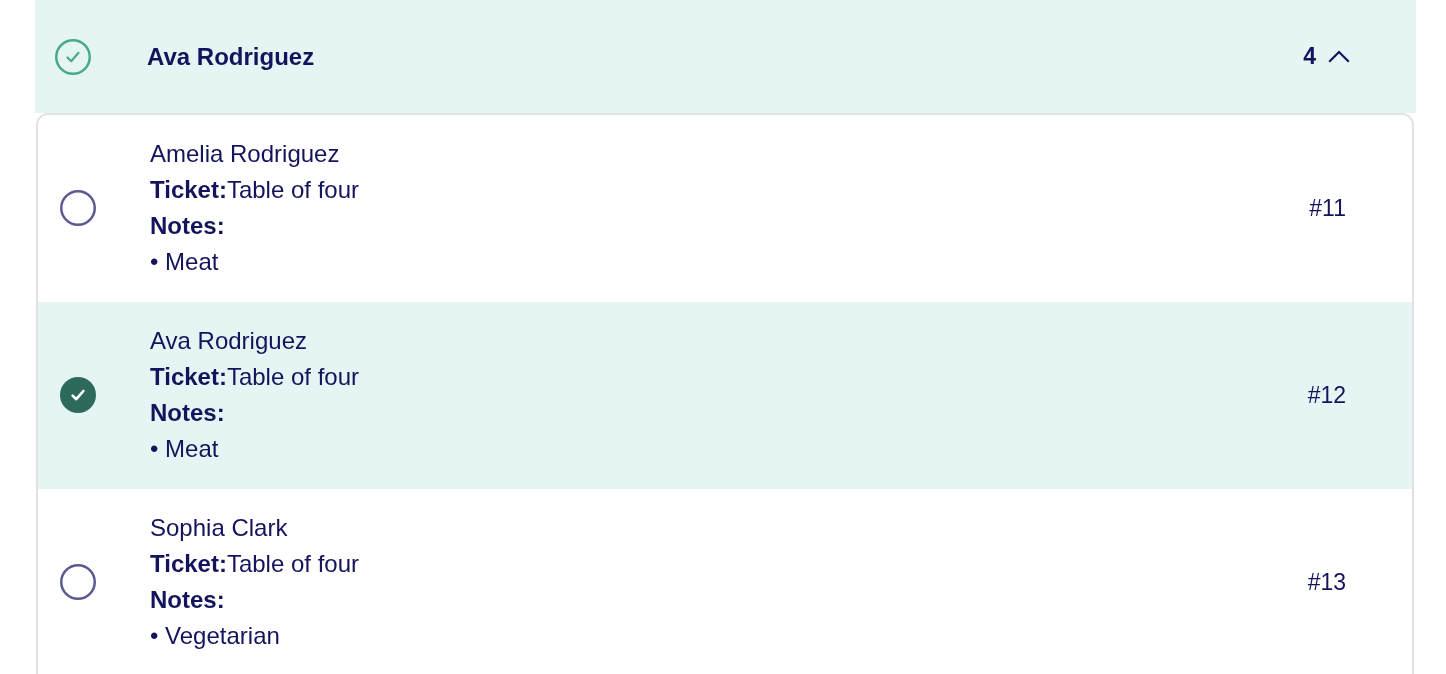  Describe the element at coordinates (231, 56) in the screenshot. I see `group-name: Ava Rodriguez` at that location.